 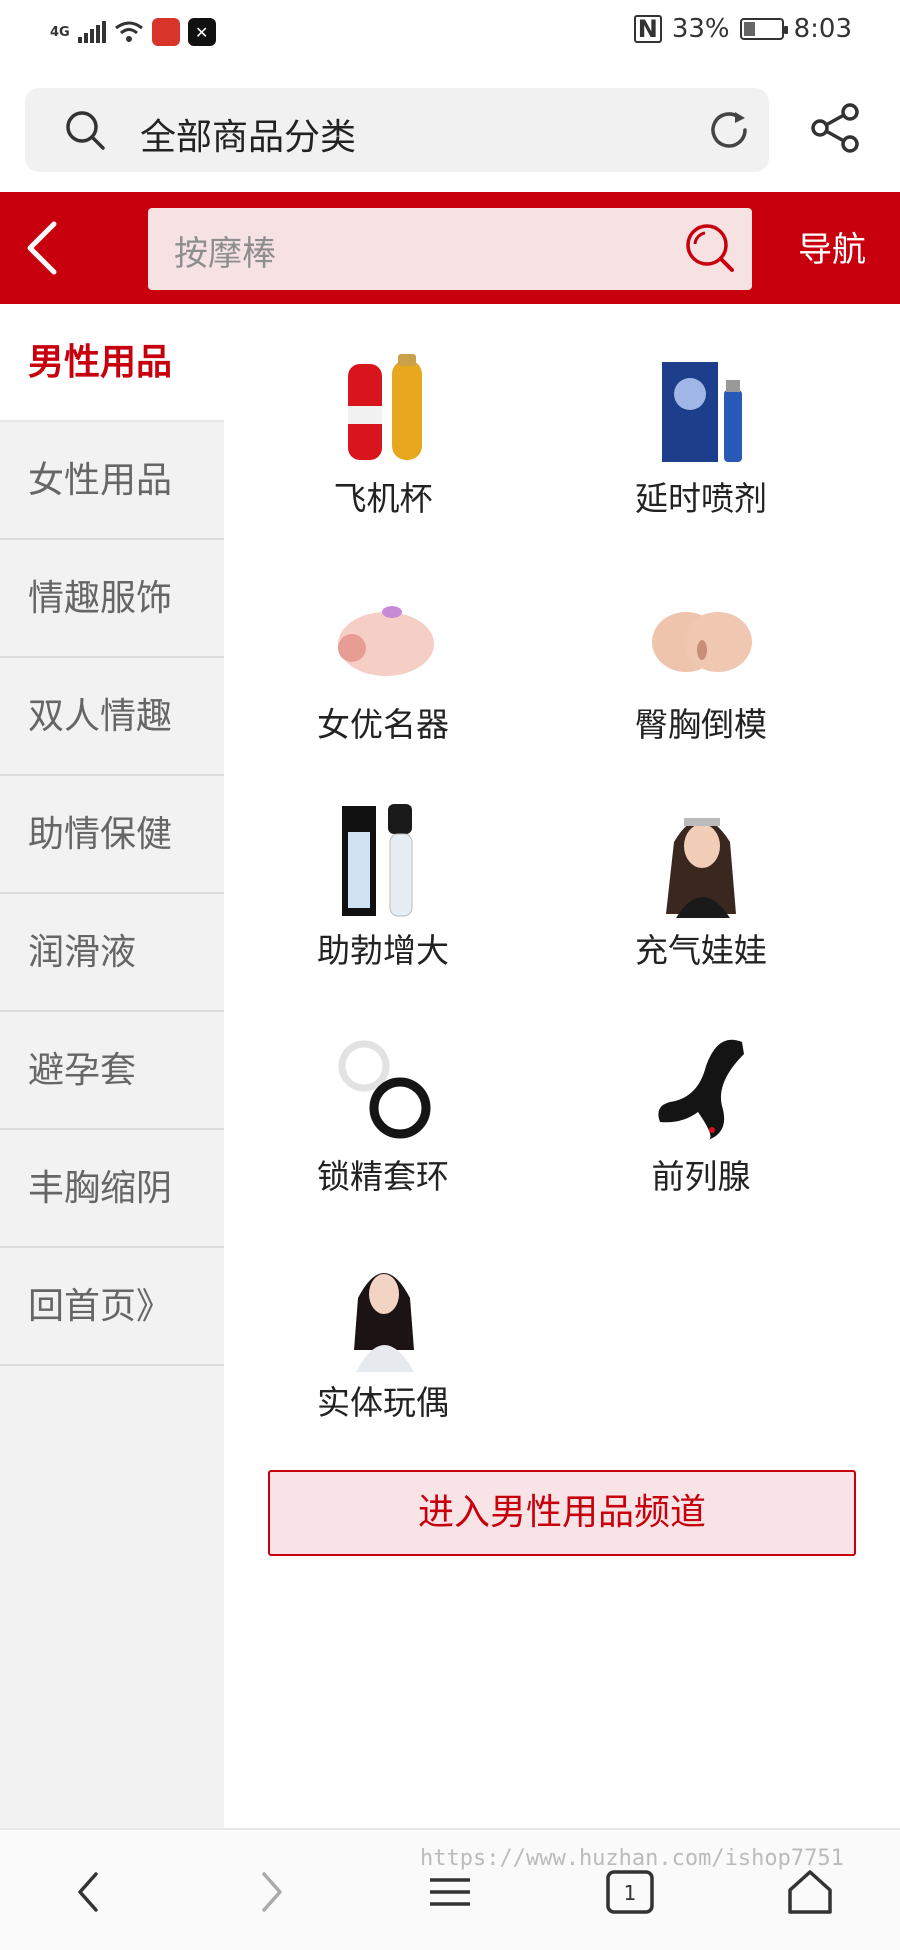 What do you see at coordinates (386, 641) in the screenshot?
I see `sleeve-toy-image` at bounding box center [386, 641].